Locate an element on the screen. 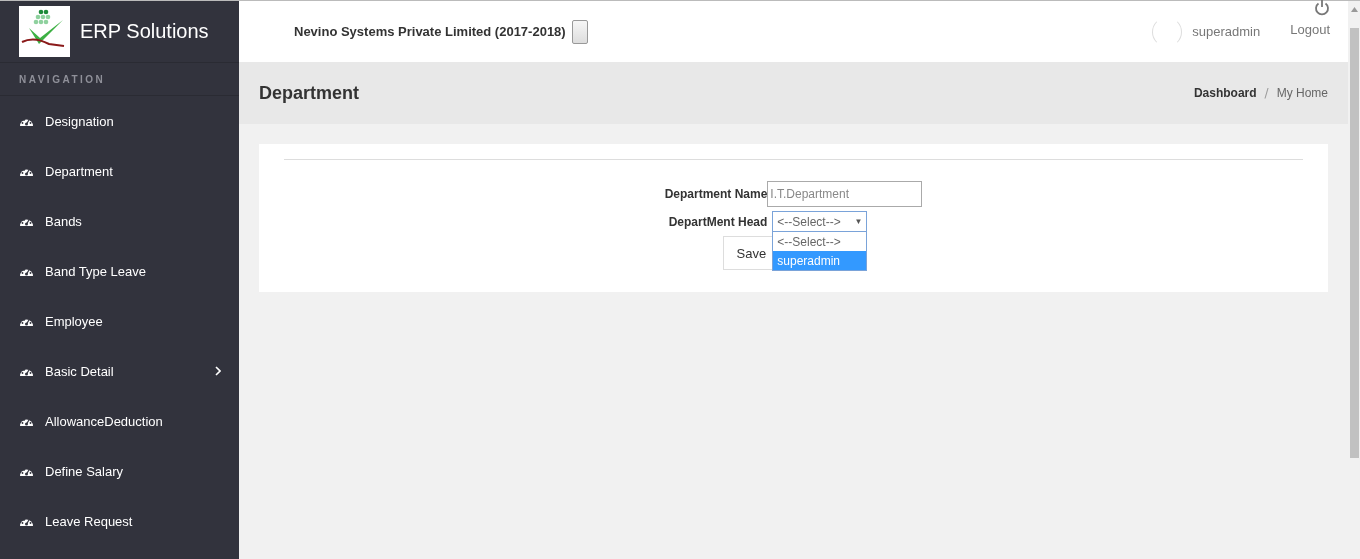 This screenshot has height=559, width=1360. breadcrumb-link: My Home is located at coordinates (1302, 93).